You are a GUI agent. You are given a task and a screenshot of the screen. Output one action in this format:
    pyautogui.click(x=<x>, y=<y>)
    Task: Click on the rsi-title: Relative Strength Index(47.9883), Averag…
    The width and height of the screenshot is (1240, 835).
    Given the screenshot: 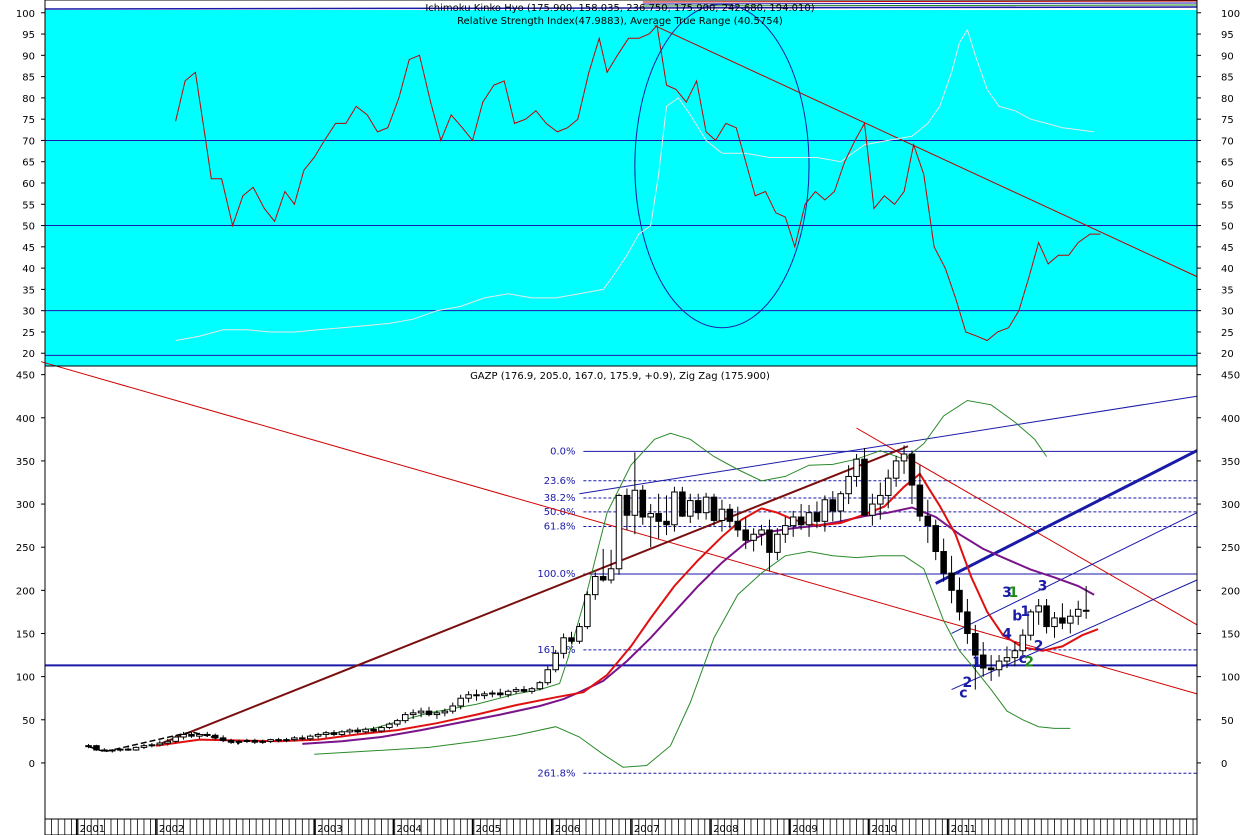 What is the action you would take?
    pyautogui.click(x=620, y=21)
    